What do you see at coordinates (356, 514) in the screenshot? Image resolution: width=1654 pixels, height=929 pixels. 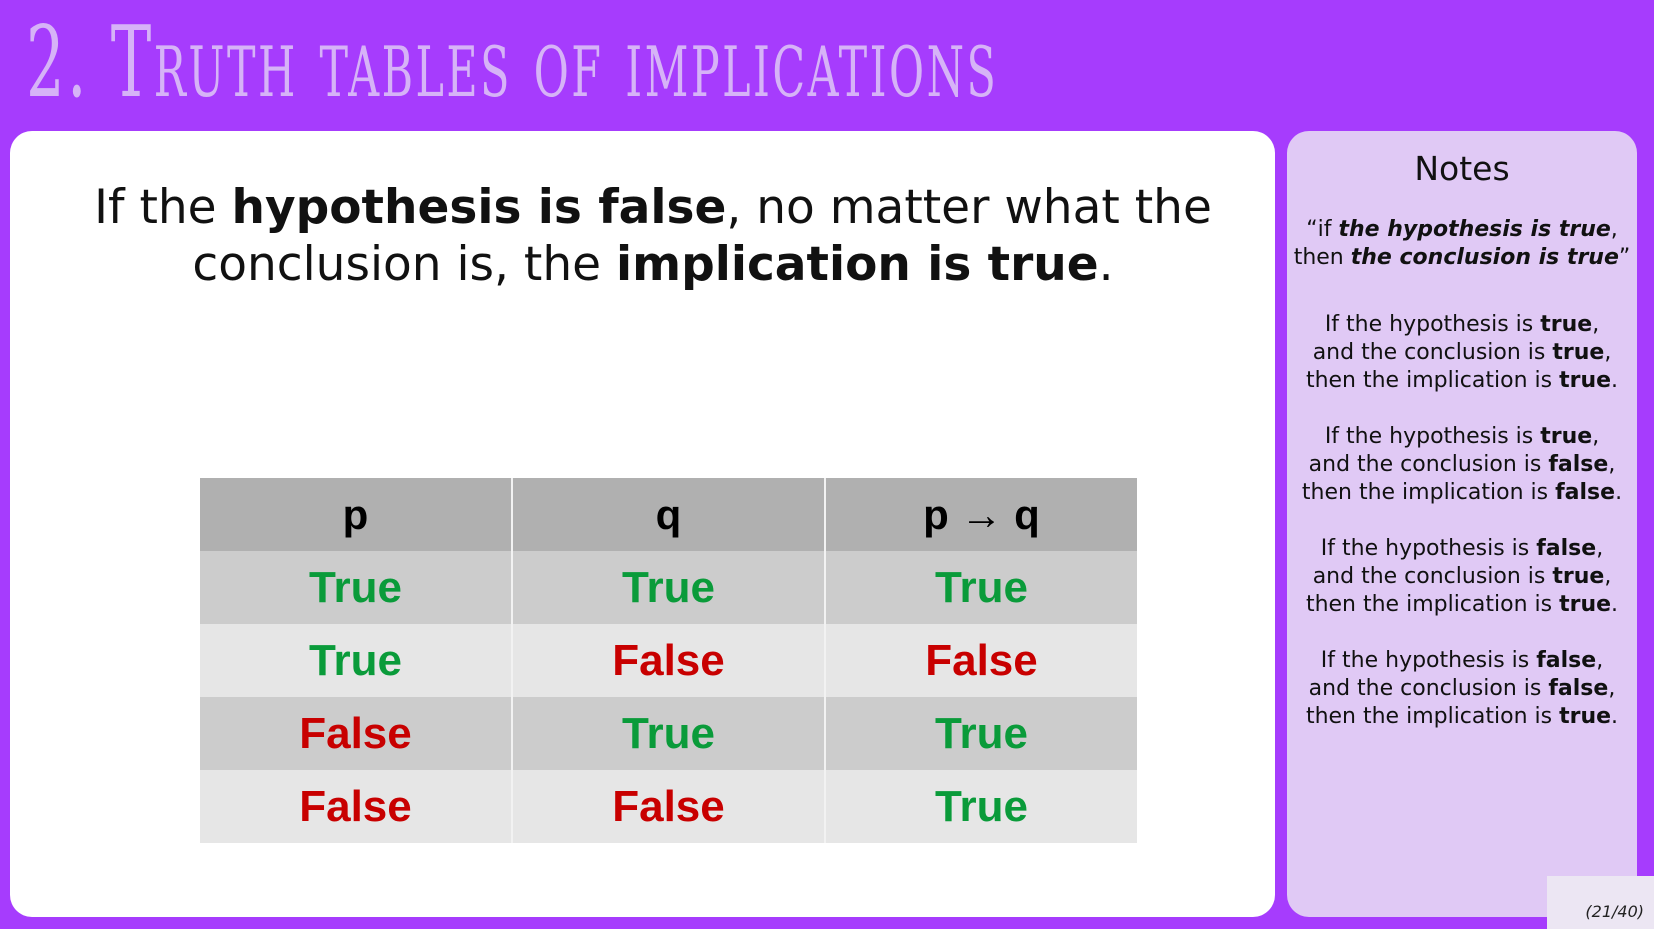 I see `header-p: p` at bounding box center [356, 514].